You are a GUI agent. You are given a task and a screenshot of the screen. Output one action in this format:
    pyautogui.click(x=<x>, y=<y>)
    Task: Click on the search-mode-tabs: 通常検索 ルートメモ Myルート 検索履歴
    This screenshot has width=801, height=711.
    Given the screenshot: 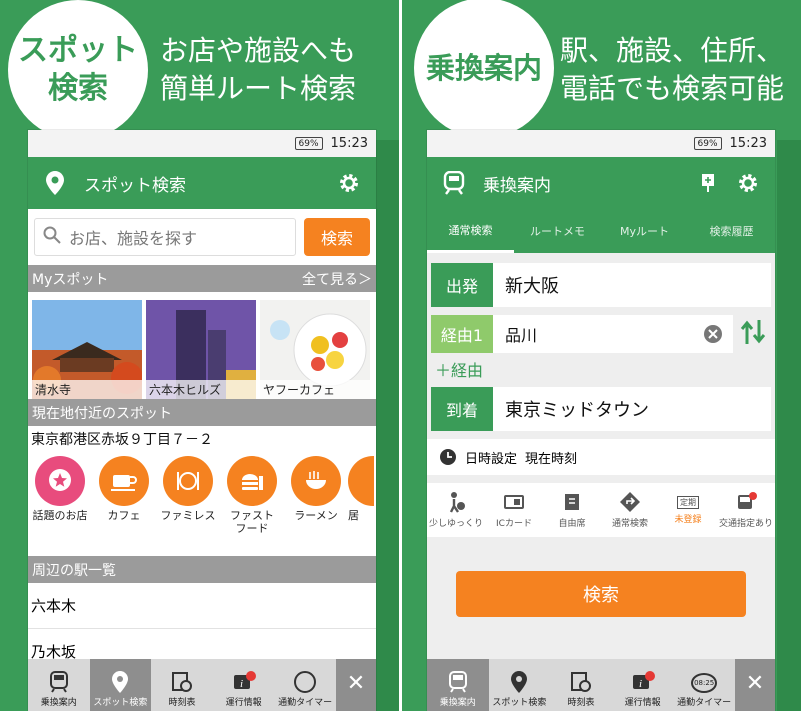 What is the action you would take?
    pyautogui.click(x=601, y=231)
    